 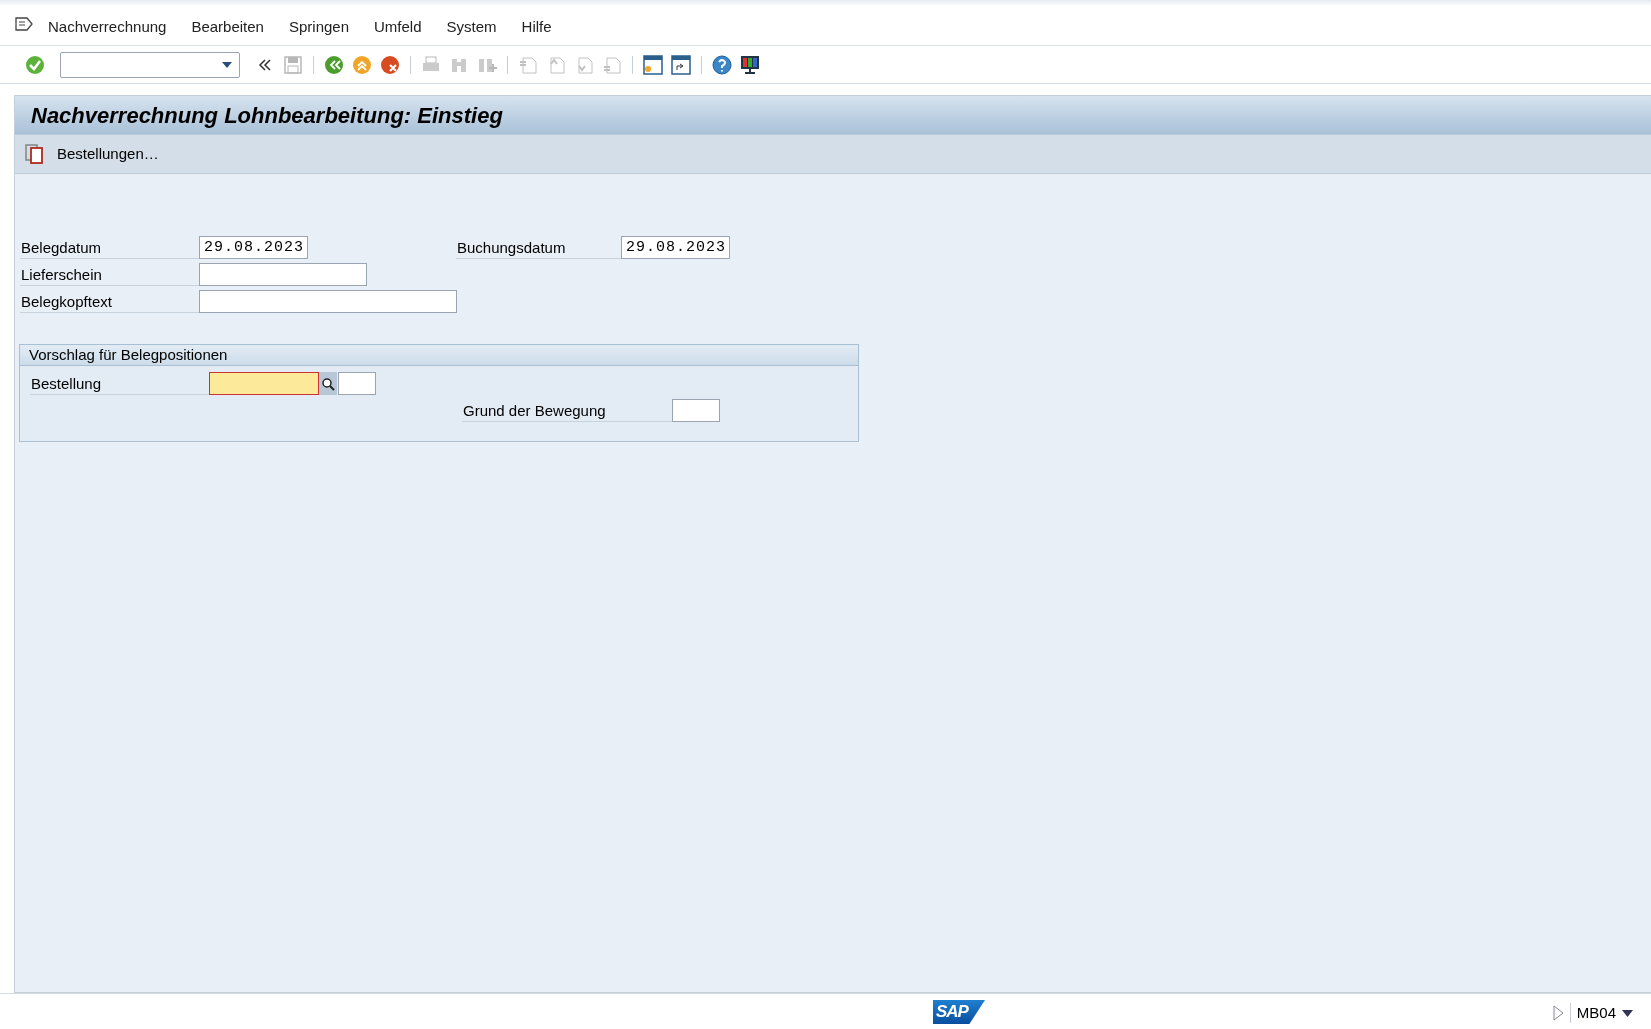 I want to click on menu-item: System, so click(x=471, y=27).